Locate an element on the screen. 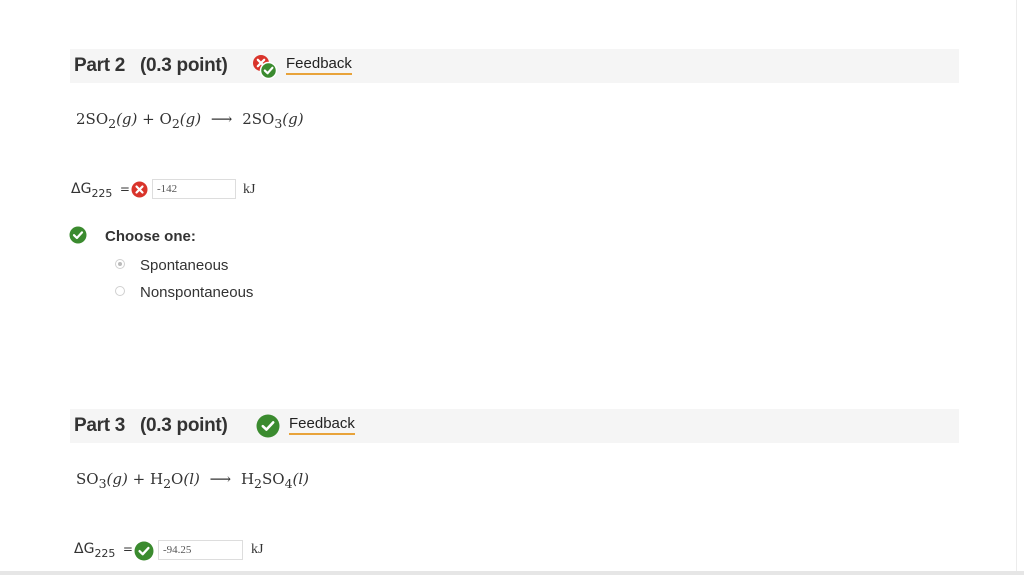 This screenshot has height=575, width=1024. part-3-points: (0.3 point) is located at coordinates (184, 425).